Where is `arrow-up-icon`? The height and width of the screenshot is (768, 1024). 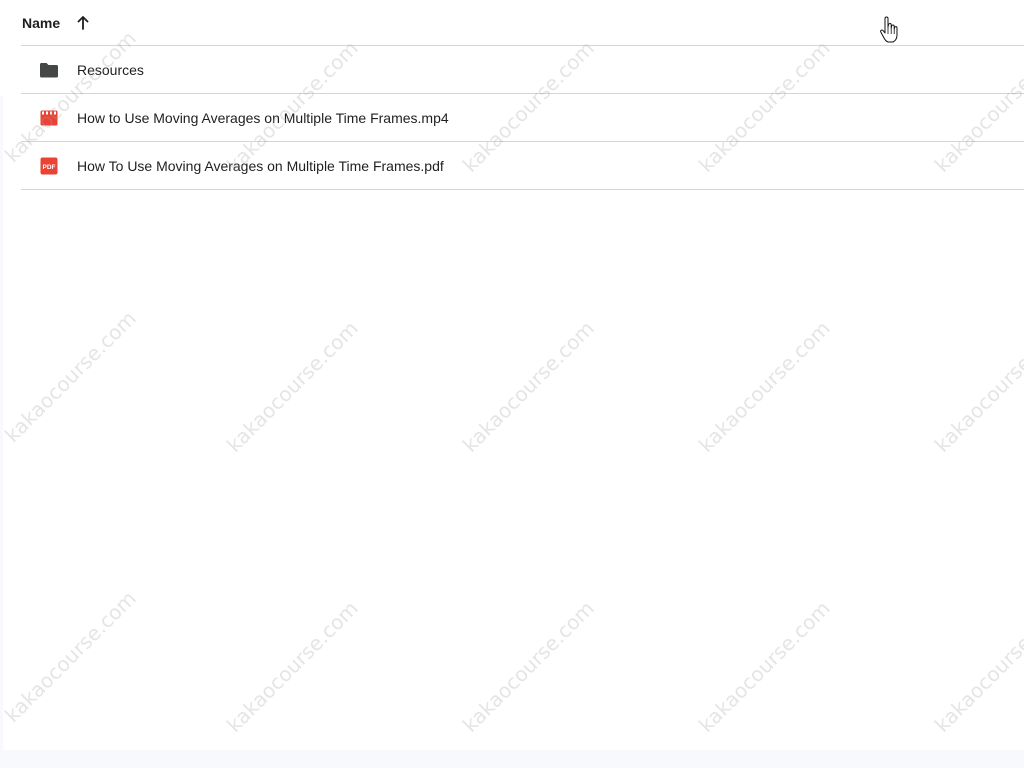 arrow-up-icon is located at coordinates (83, 23).